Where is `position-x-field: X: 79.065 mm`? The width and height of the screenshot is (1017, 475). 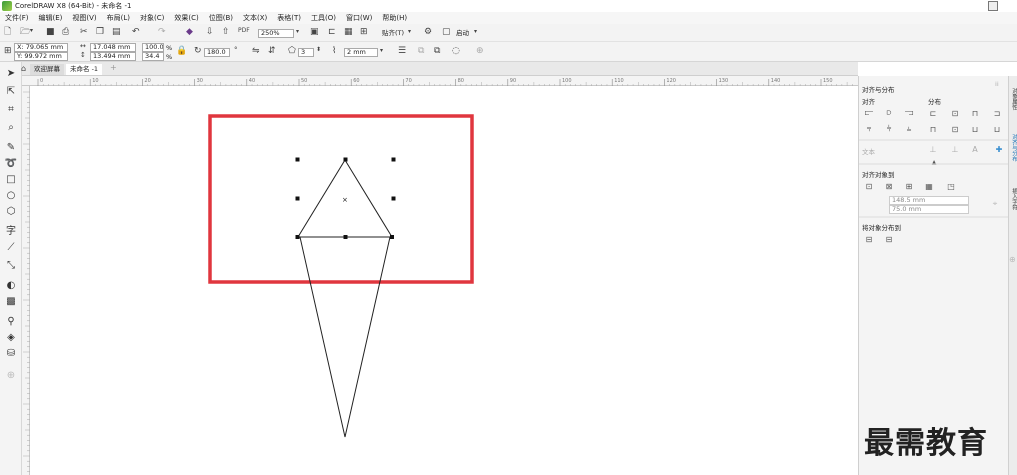 position-x-field: X: 79.065 mm is located at coordinates (41, 47).